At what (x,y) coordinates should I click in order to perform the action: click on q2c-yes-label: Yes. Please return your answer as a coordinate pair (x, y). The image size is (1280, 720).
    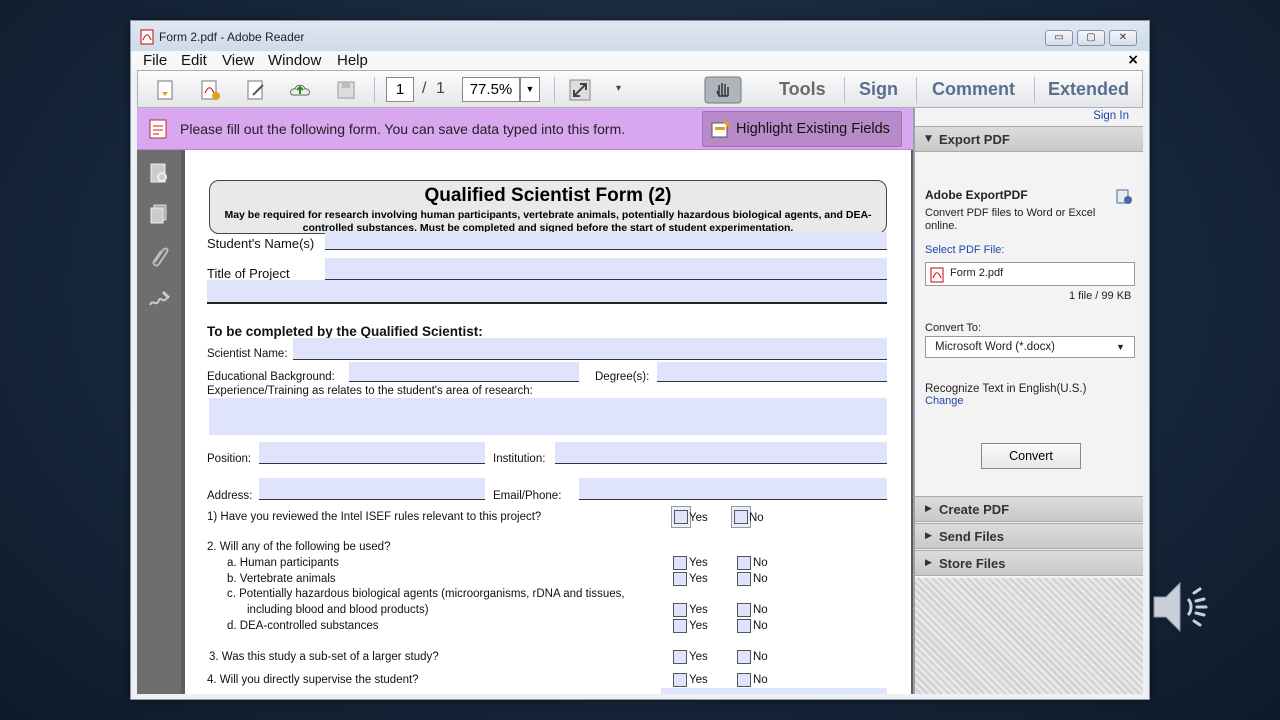
    Looking at the image, I should click on (698, 610).